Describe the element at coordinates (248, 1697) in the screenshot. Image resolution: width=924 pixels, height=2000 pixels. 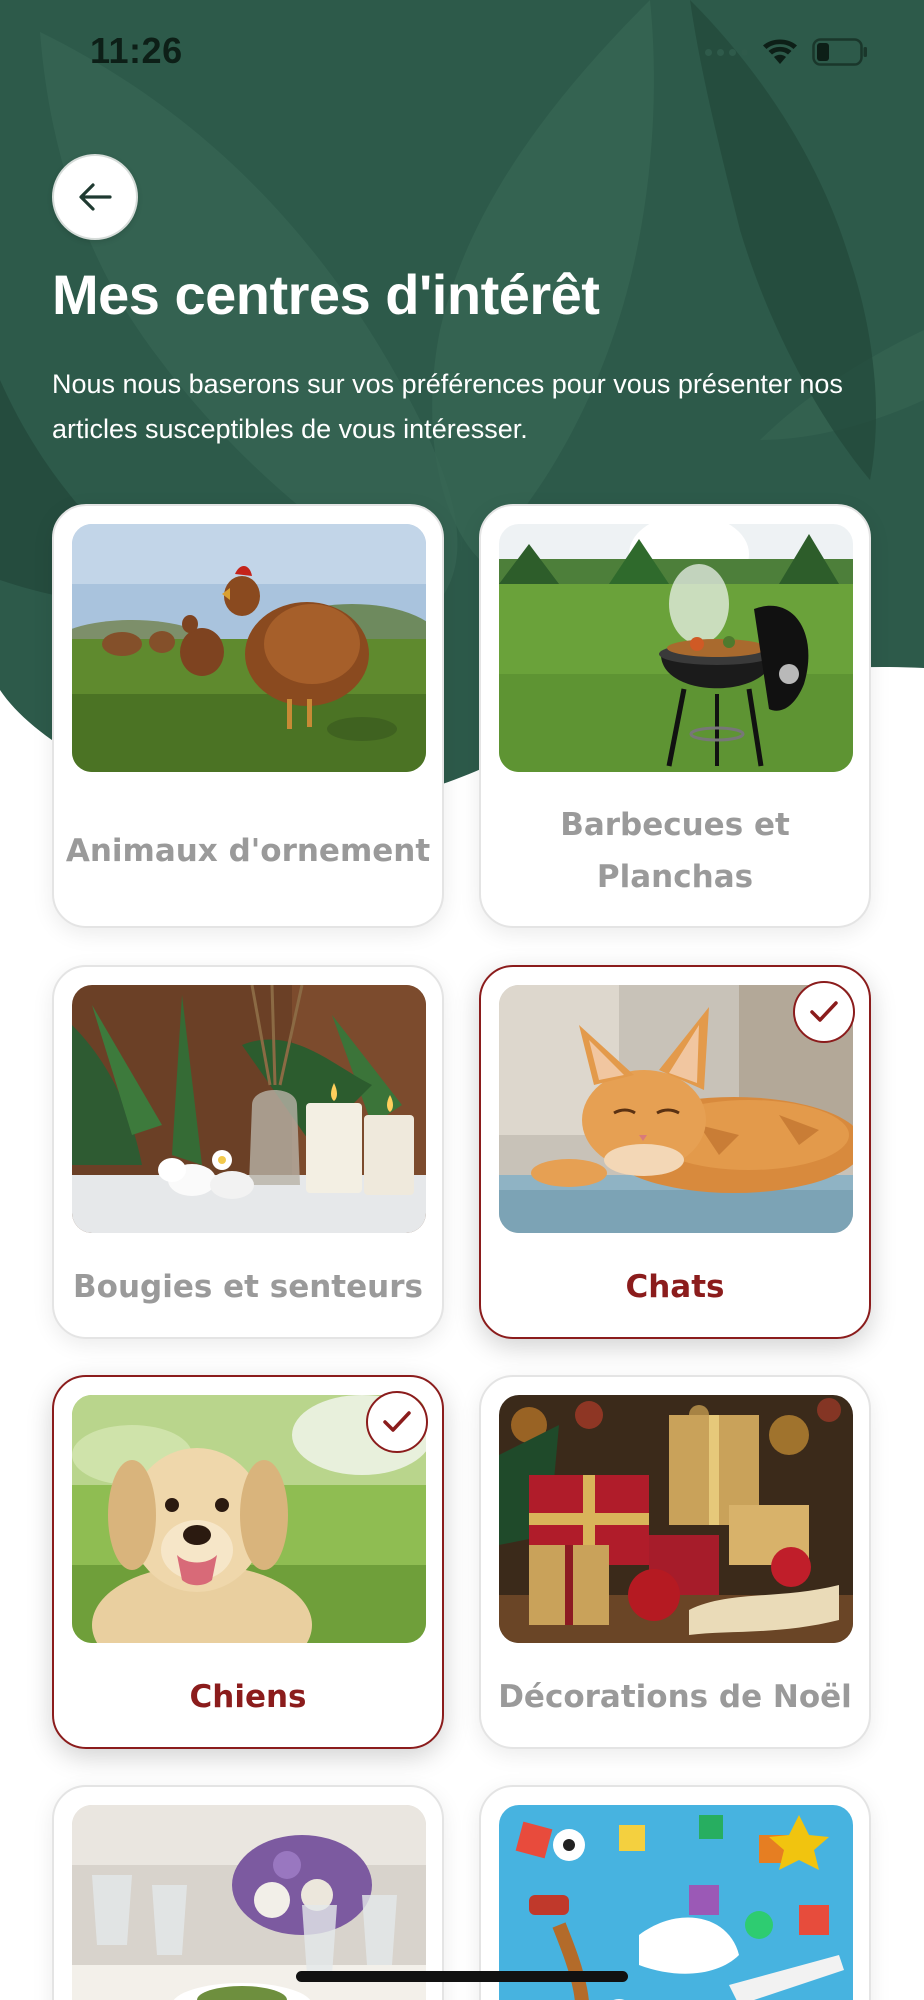
I see `interest-label: Chiens` at that location.